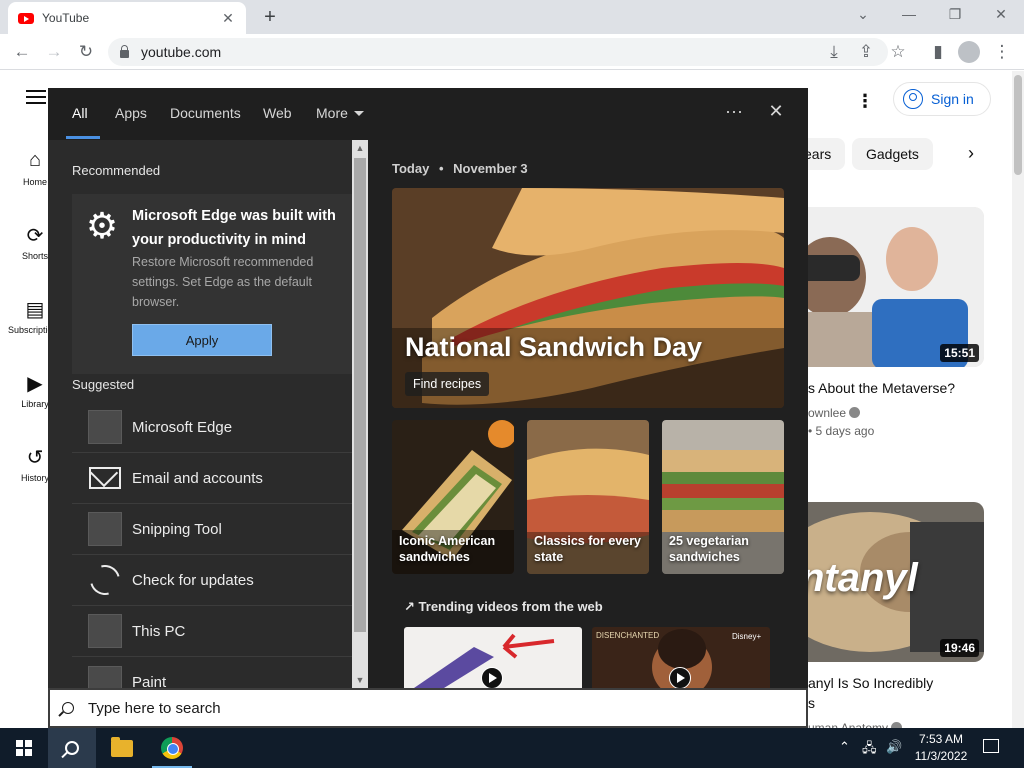 The width and height of the screenshot is (1024, 768). I want to click on taskbar-search-input: Type here to search, so click(428, 708).